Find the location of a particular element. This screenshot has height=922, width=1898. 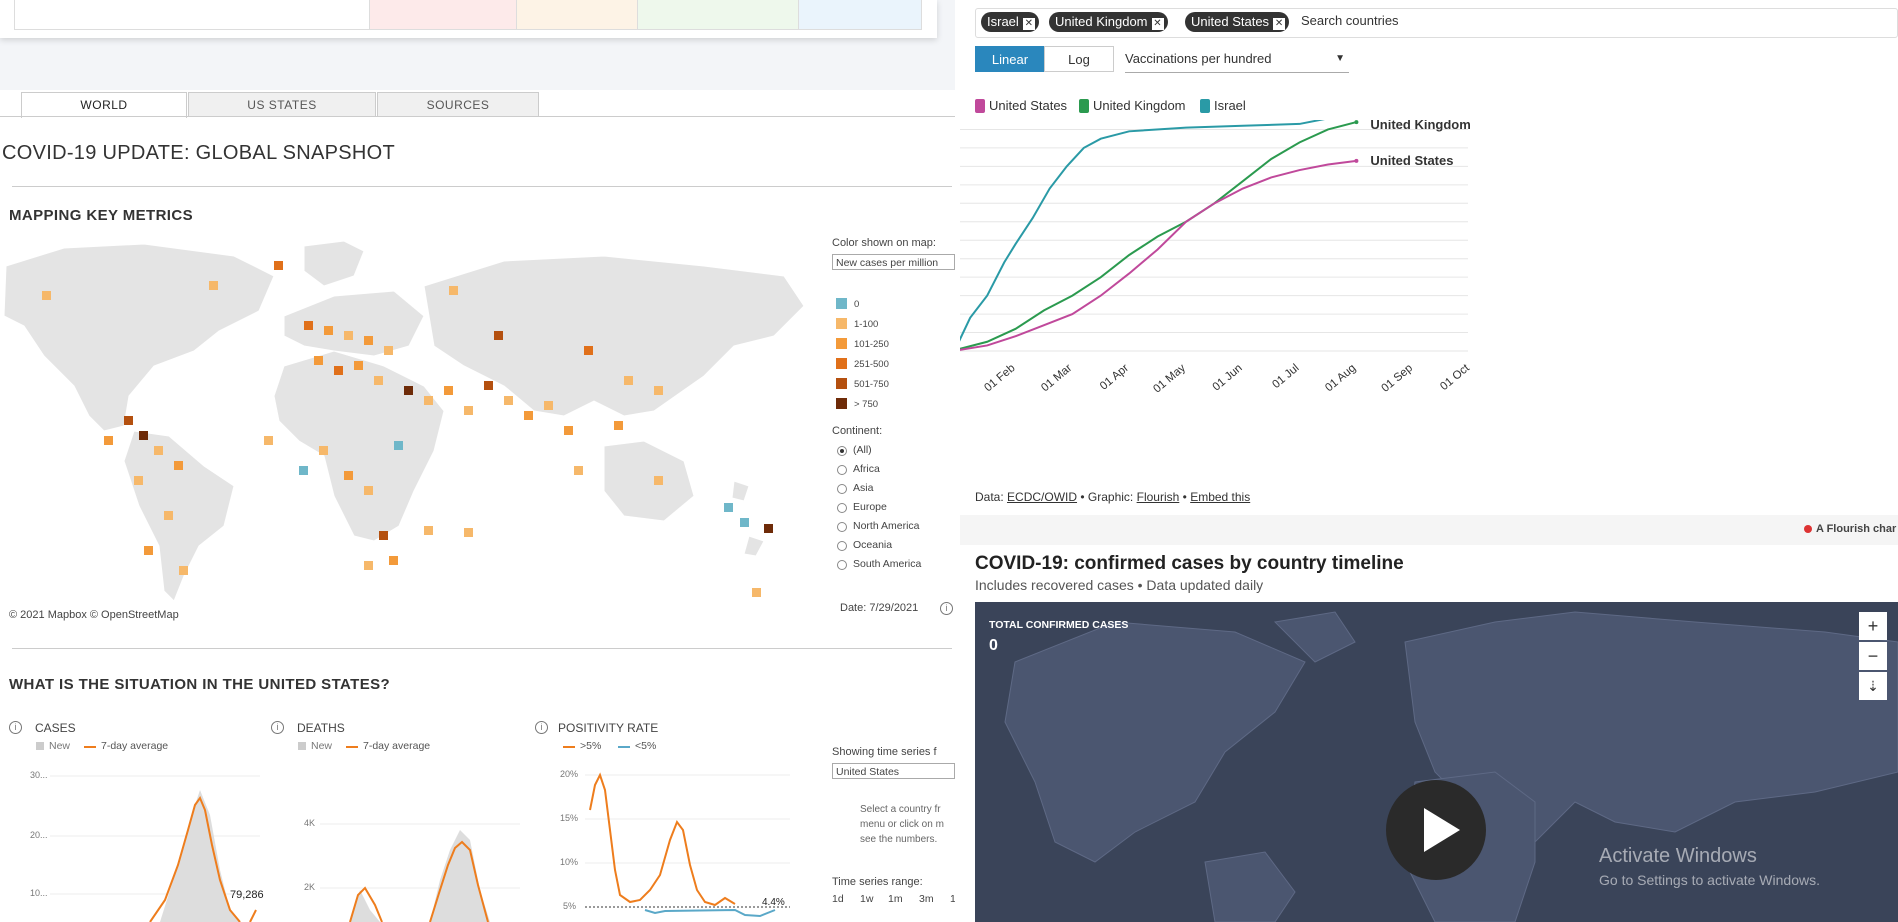

radio-asia is located at coordinates (842, 489).